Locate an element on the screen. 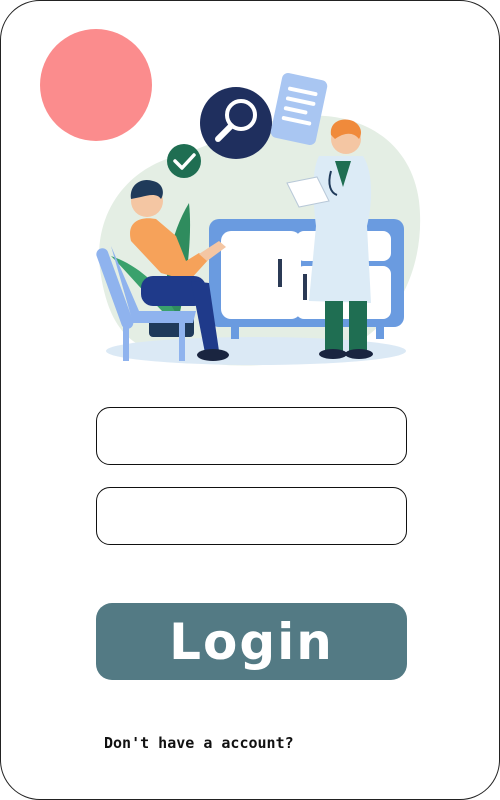 This screenshot has width=500, height=800. password-field is located at coordinates (251, 516).